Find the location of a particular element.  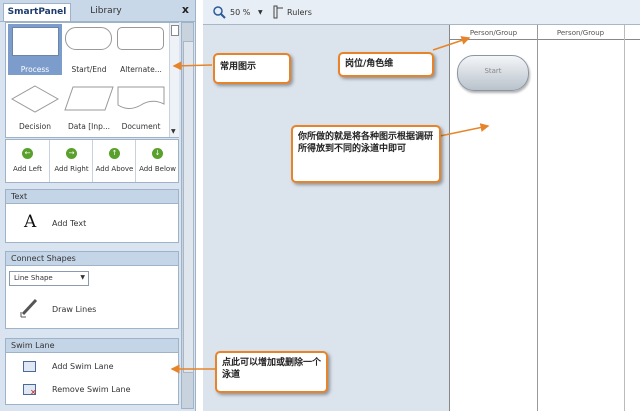

callout-common-shapes: 常用图示 is located at coordinates (252, 68).